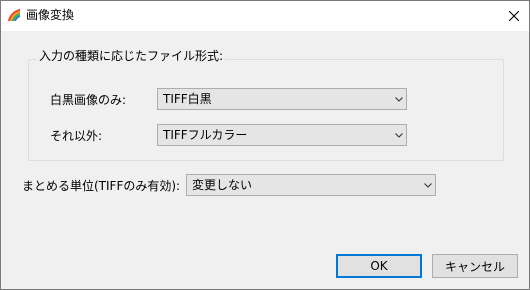 The image size is (530, 290). I want to click on cancel-button: キャンセル, so click(475, 266).